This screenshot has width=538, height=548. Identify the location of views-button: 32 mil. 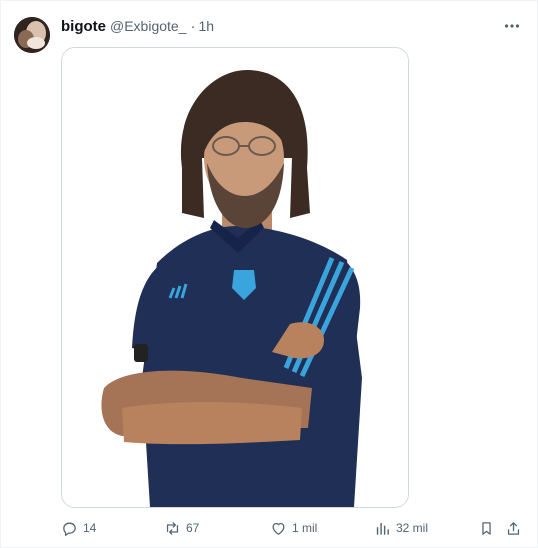
(401, 528).